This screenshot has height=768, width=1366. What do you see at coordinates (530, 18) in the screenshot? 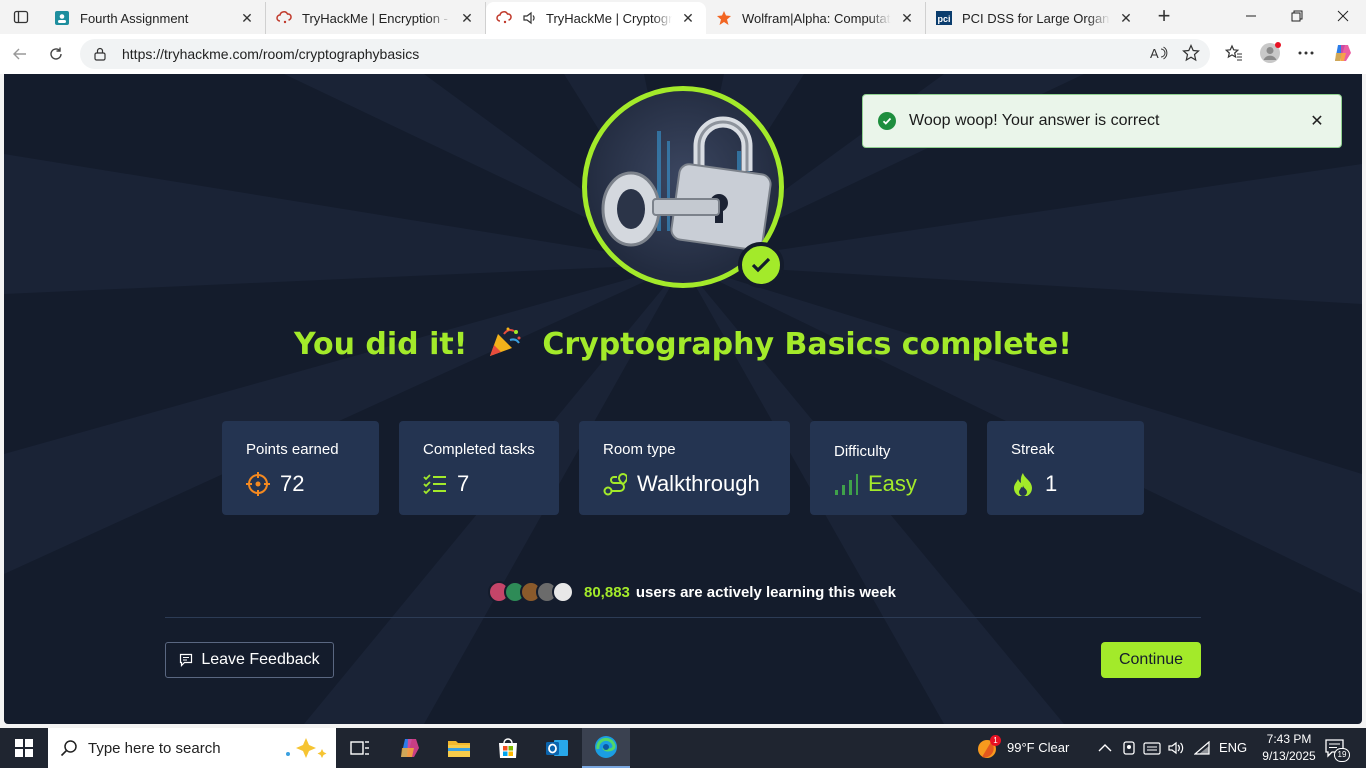
I see `speaker-icon` at bounding box center [530, 18].